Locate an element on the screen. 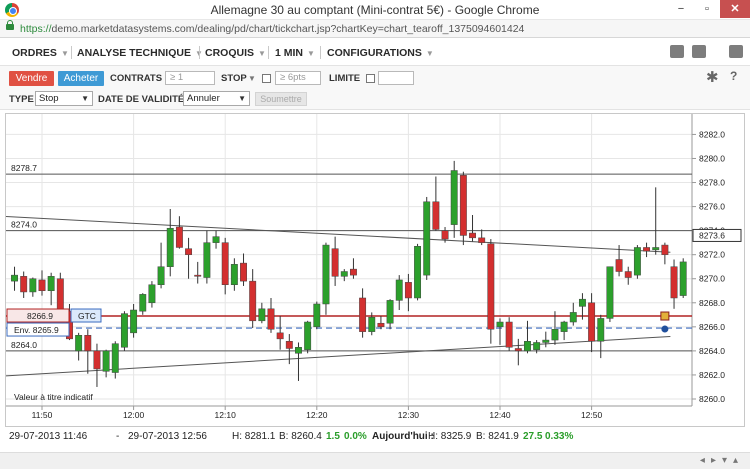  gear-icon: ✱ is located at coordinates (712, 77).